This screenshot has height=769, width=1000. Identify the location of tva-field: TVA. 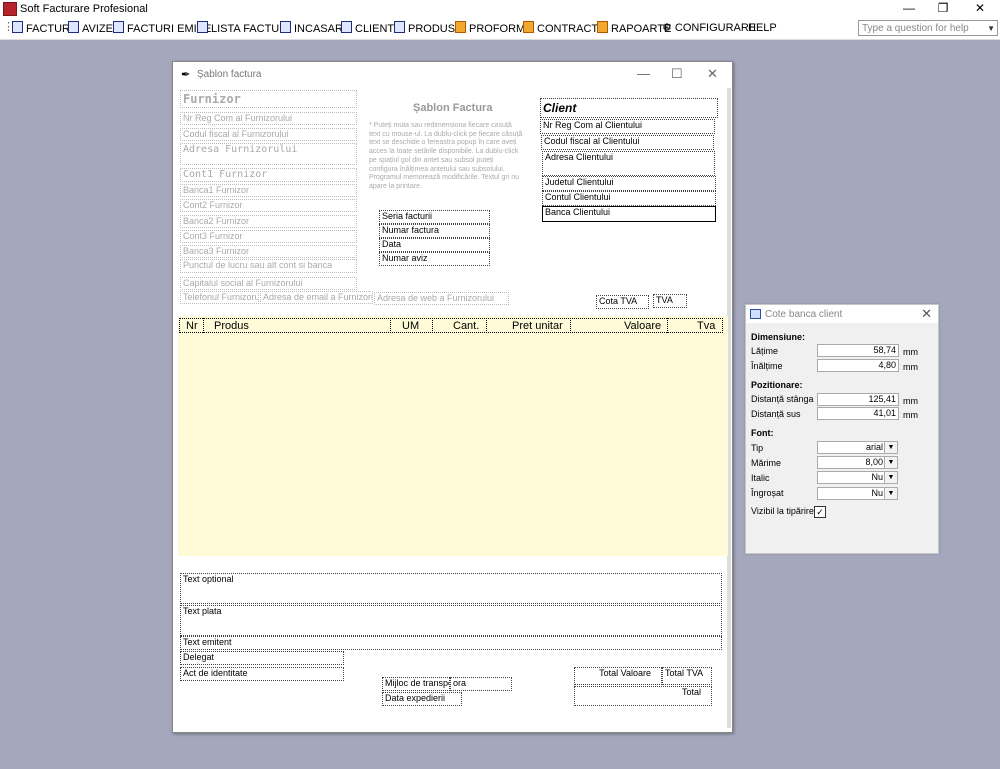
(670, 301).